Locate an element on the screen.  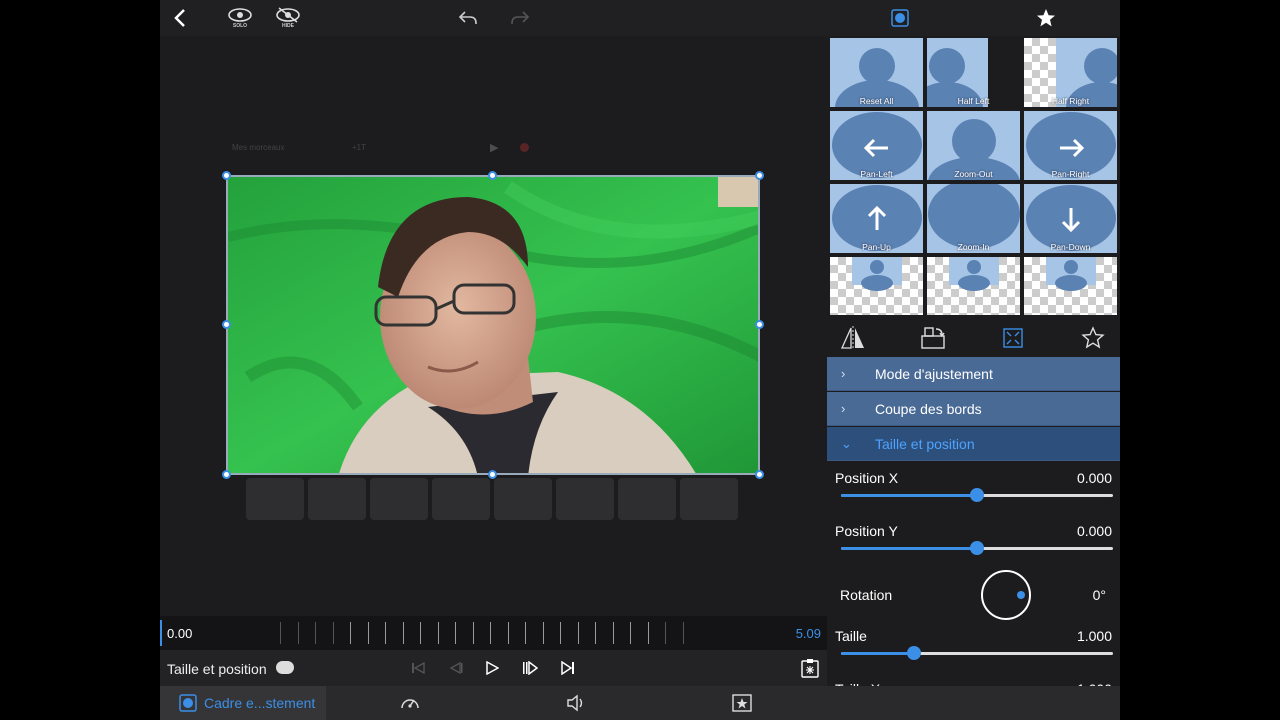
preset-half-right: Half Right is located at coordinates (1070, 72).